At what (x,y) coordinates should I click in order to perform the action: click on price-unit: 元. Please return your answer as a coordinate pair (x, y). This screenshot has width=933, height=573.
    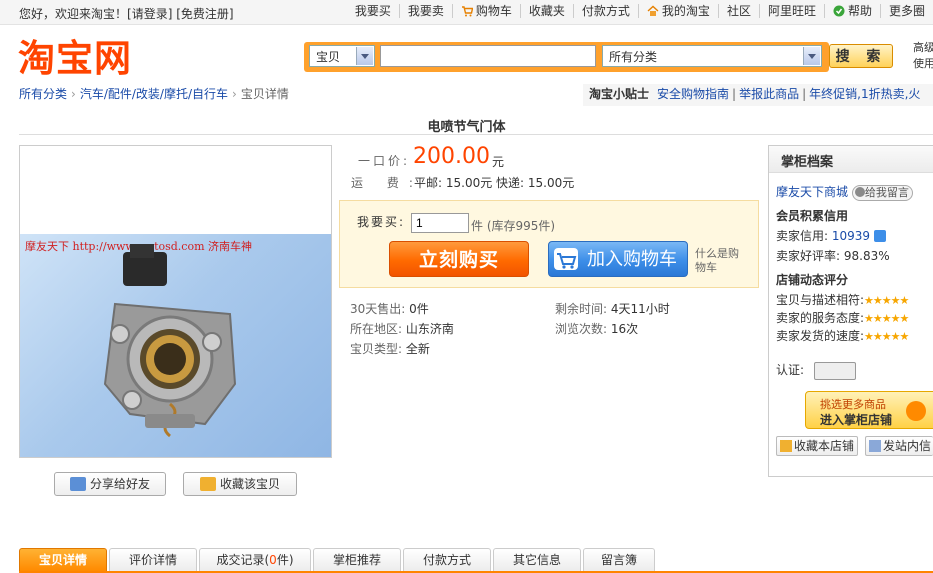
    Looking at the image, I should click on (498, 162).